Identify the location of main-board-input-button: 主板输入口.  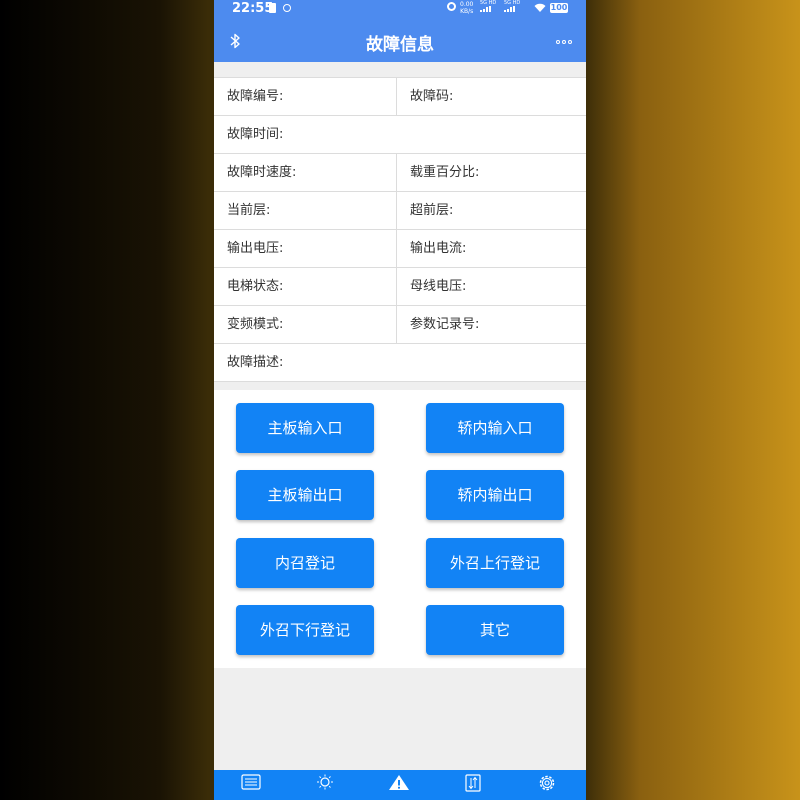
(305, 428).